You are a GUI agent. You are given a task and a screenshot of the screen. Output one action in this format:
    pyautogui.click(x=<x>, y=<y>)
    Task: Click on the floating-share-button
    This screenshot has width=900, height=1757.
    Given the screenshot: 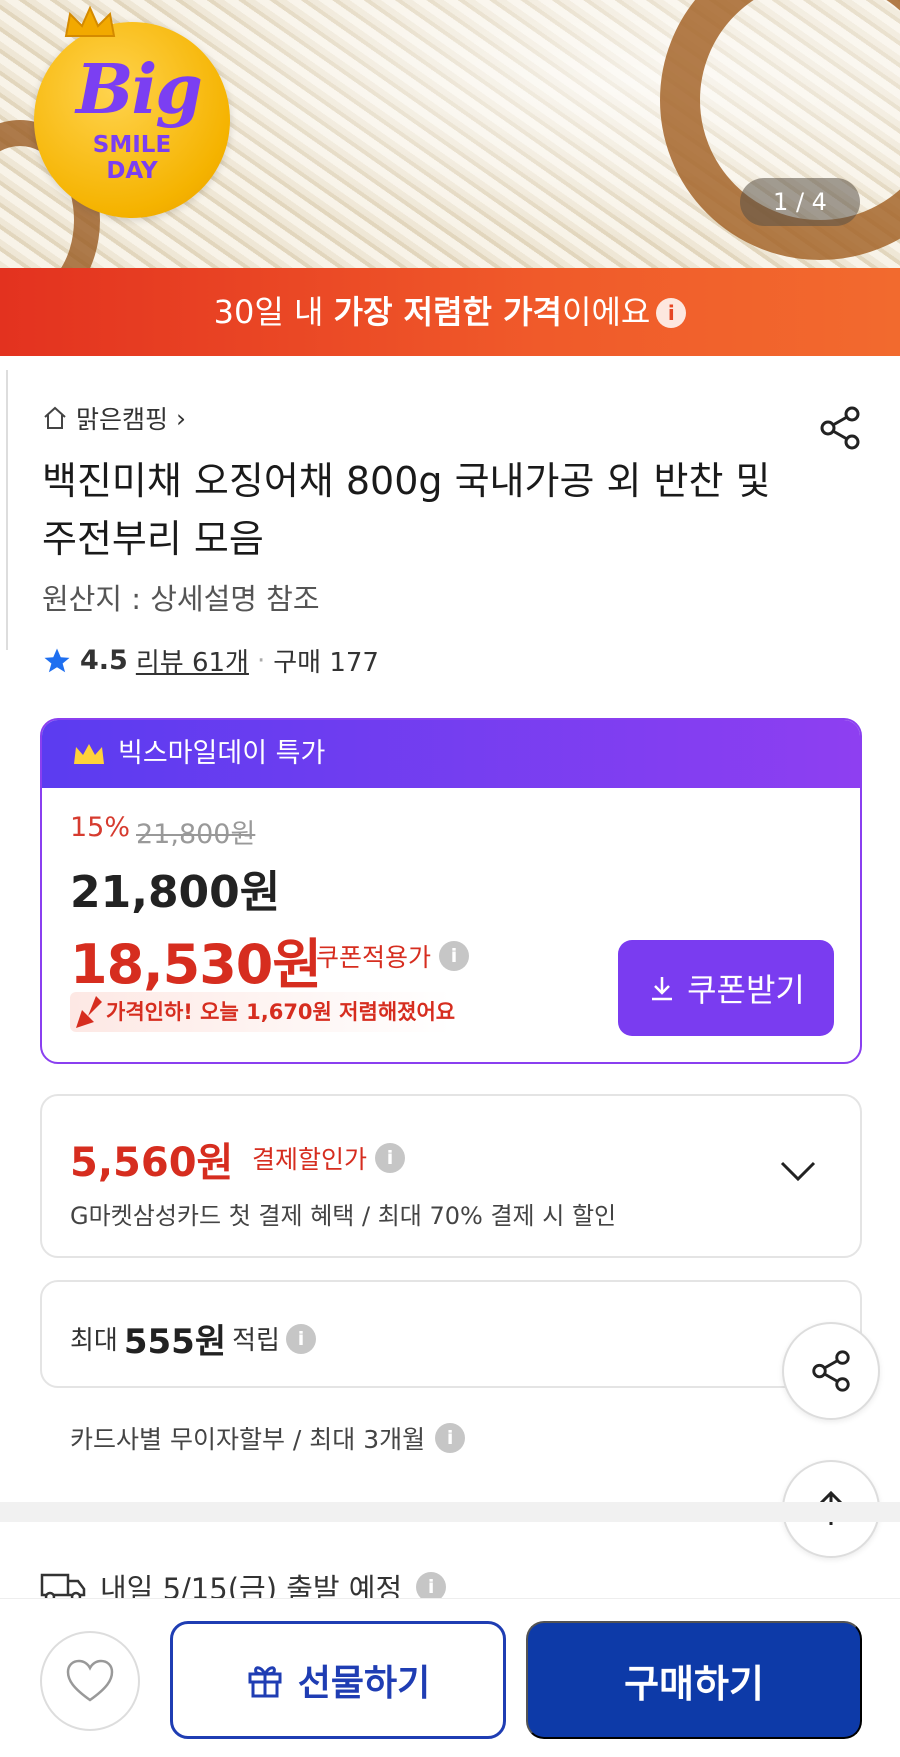 What is the action you would take?
    pyautogui.click(x=831, y=1371)
    